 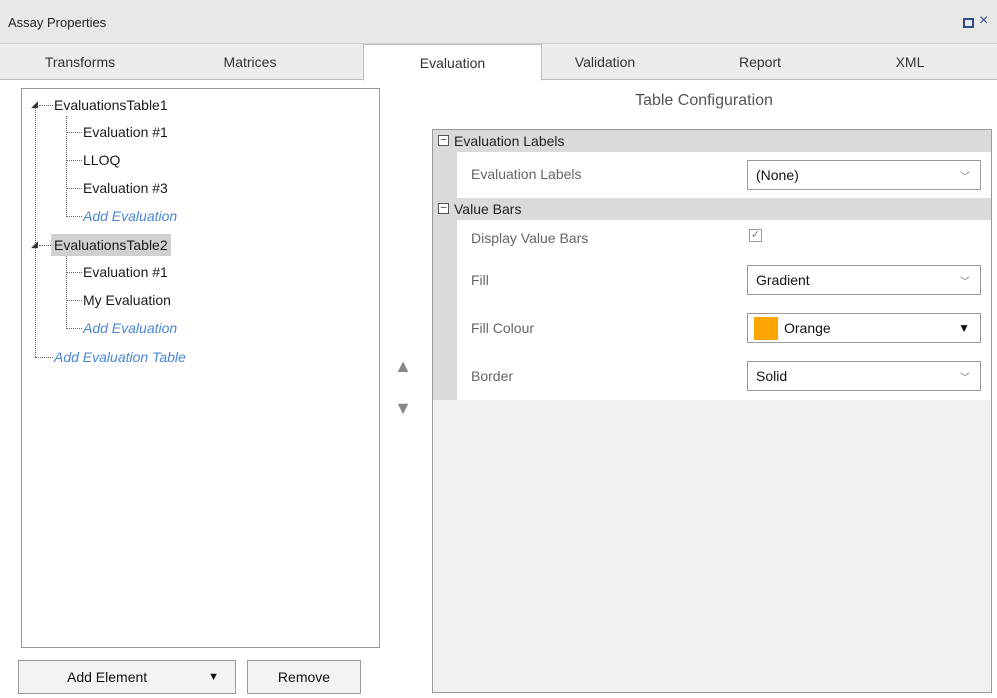 What do you see at coordinates (755, 235) in the screenshot?
I see `display-value-bars-checkbox: ✓` at bounding box center [755, 235].